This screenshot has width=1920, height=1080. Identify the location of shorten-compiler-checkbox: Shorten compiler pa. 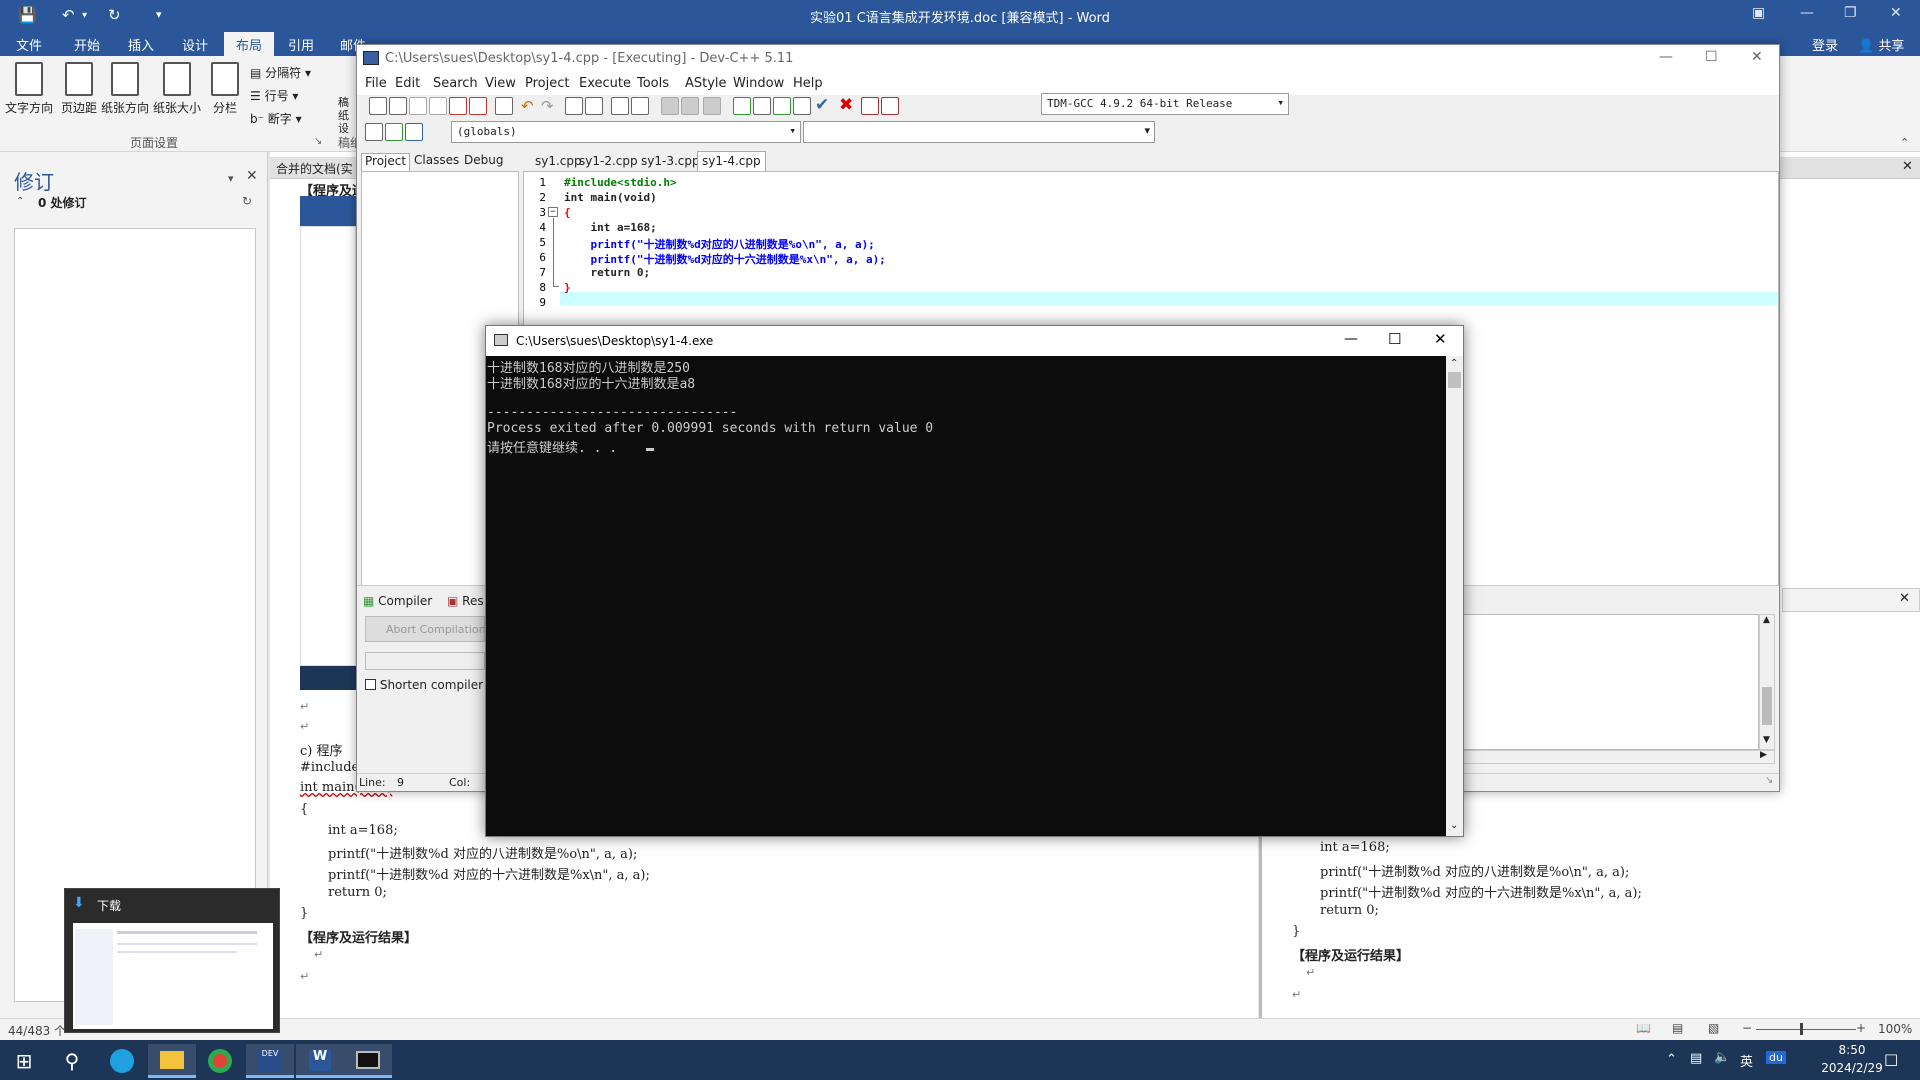
(433, 685).